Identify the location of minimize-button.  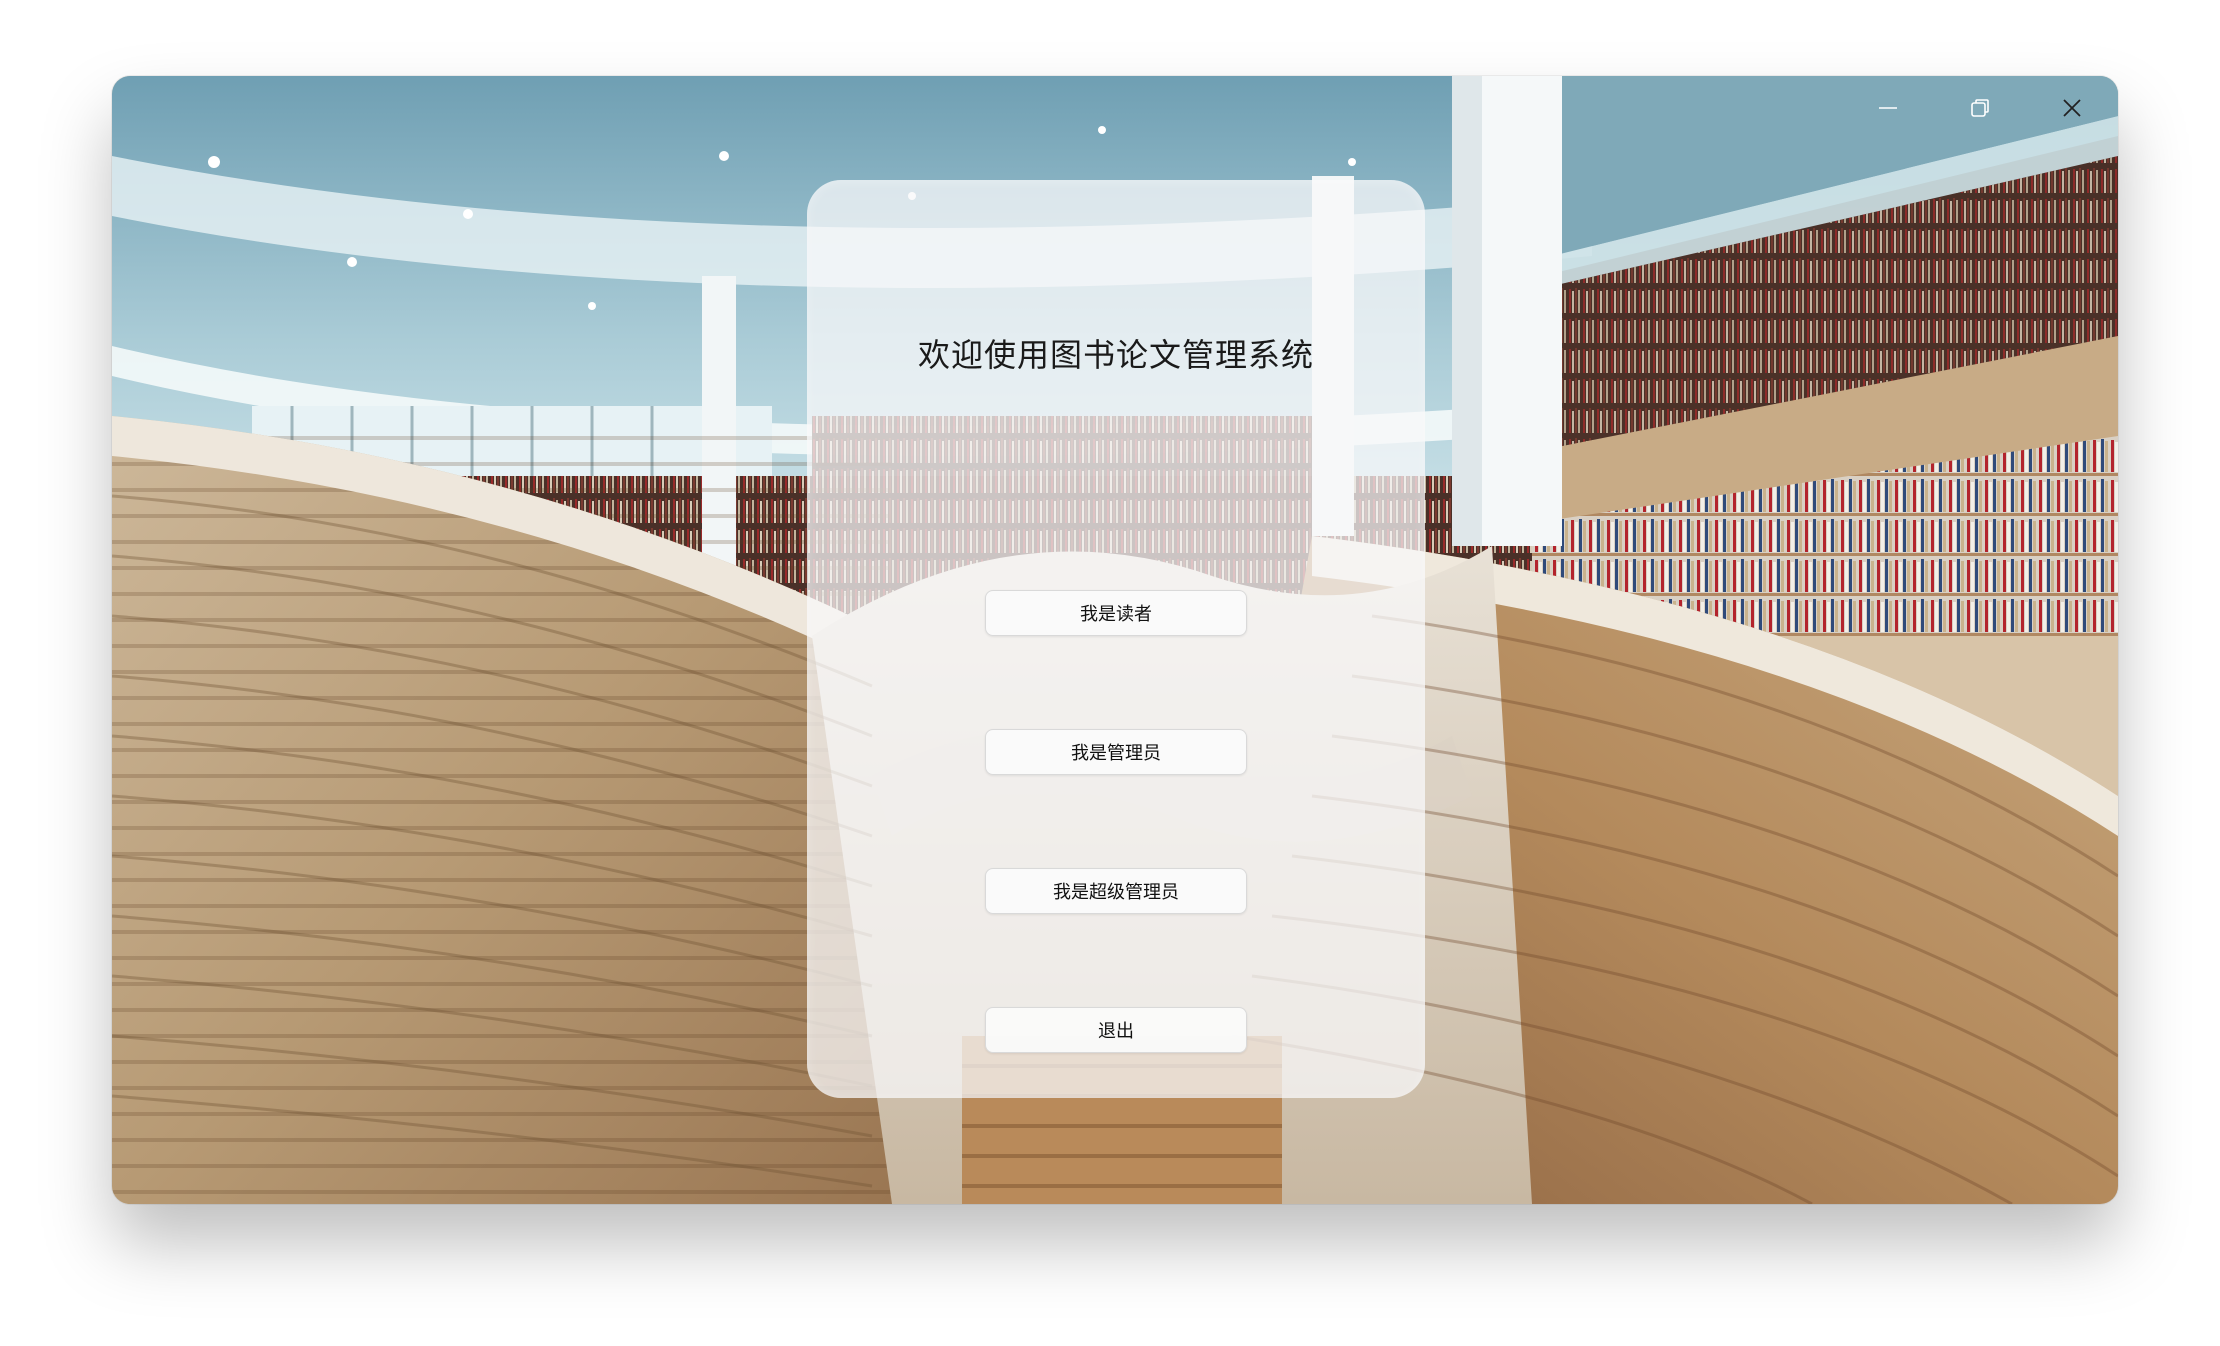
(1888, 108).